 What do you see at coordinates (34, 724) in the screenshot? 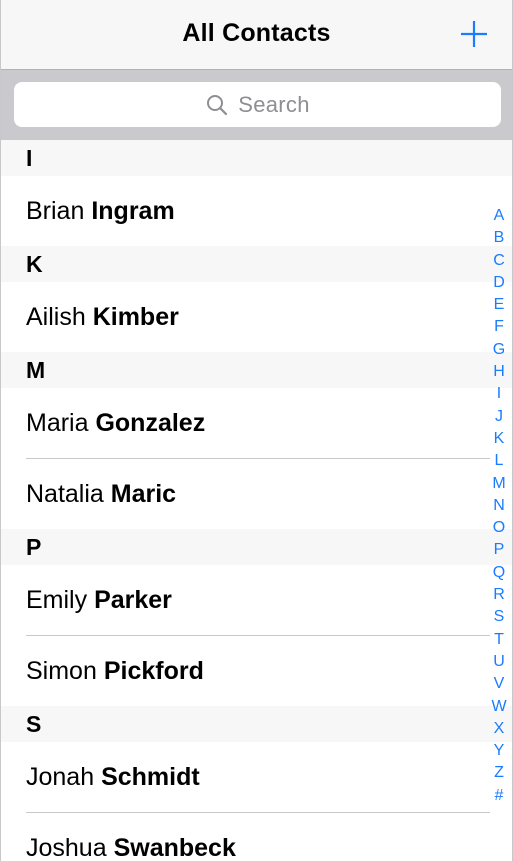
I see `section-letter: S` at bounding box center [34, 724].